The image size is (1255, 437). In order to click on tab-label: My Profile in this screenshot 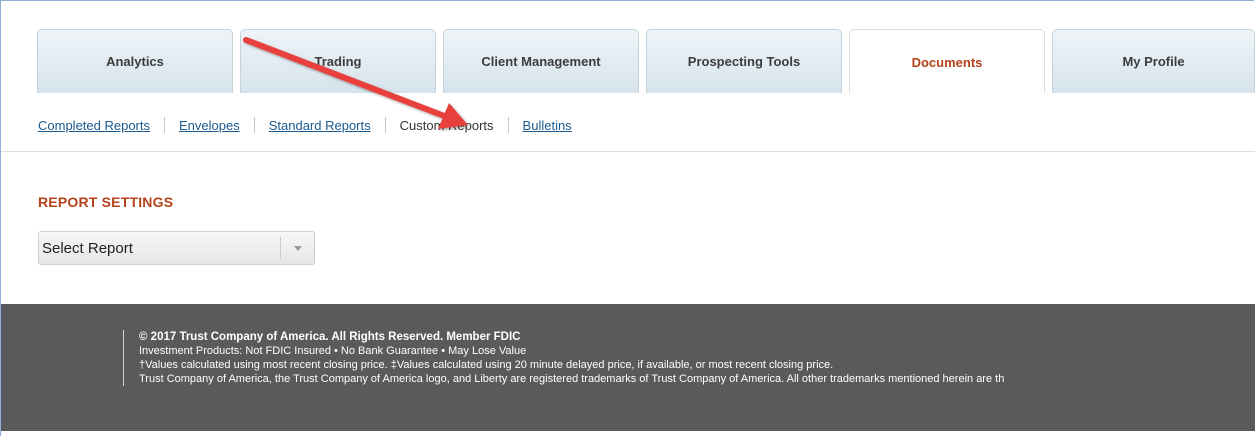, I will do `click(1153, 61)`.